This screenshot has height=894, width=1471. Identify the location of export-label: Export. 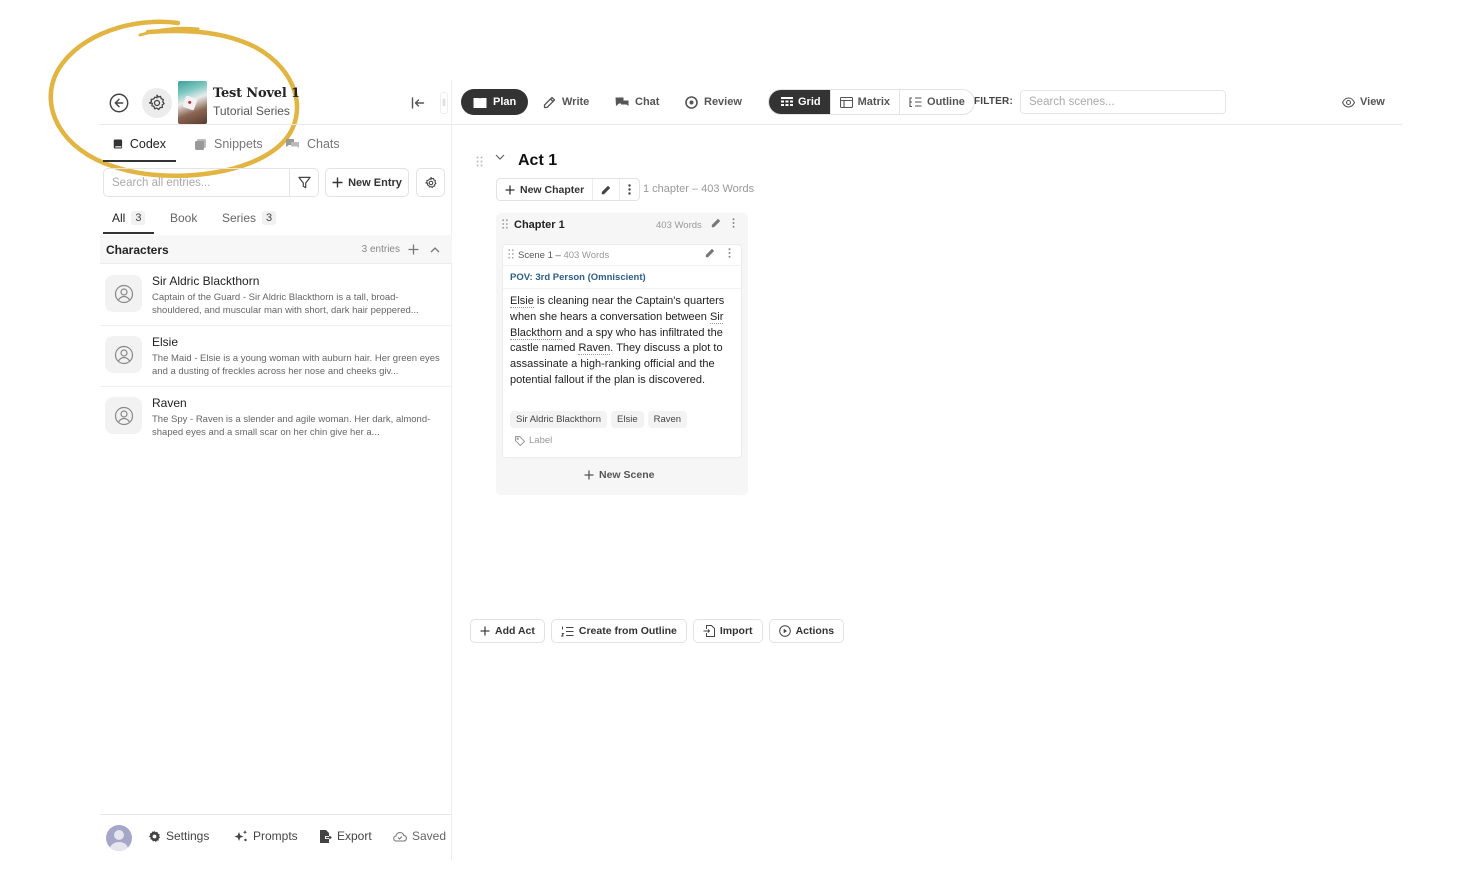
(354, 836).